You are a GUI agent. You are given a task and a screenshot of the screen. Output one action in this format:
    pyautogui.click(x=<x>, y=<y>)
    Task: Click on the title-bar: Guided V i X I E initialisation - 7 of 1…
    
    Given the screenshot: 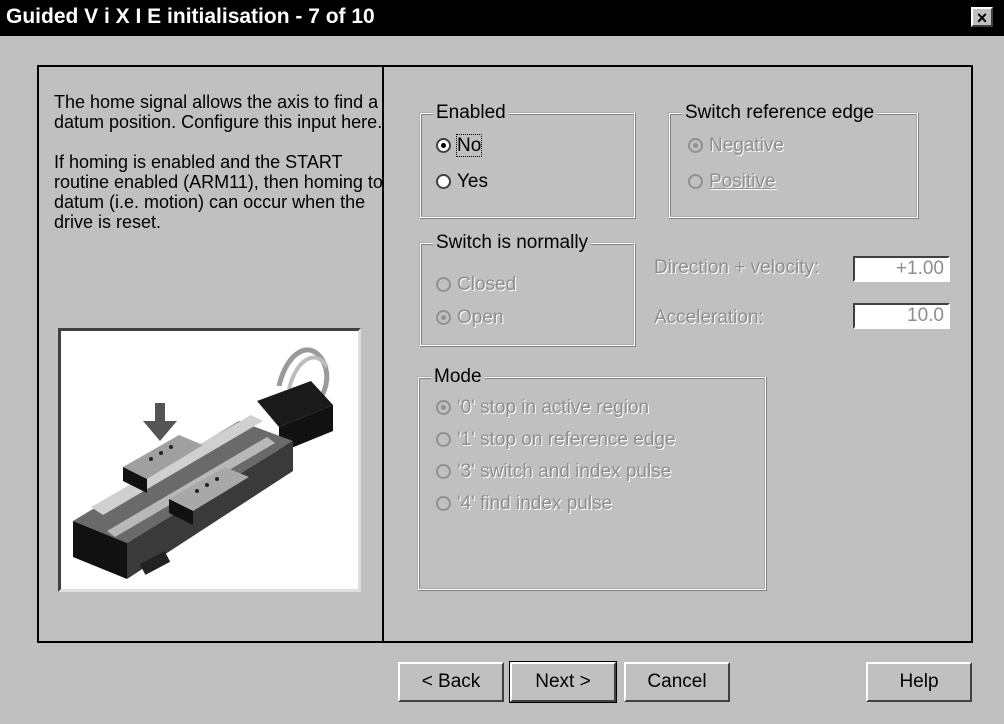 What is the action you would take?
    pyautogui.click(x=502, y=18)
    